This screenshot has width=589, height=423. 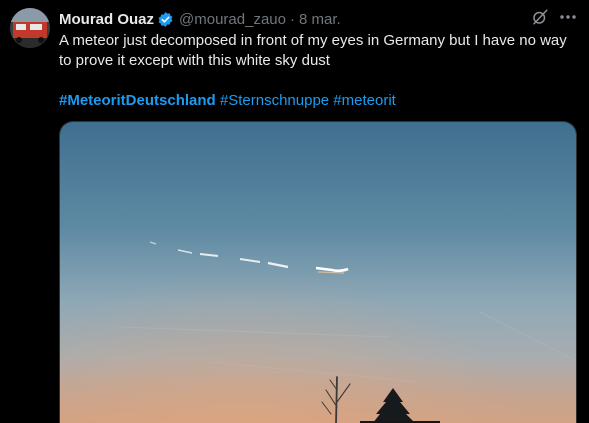 What do you see at coordinates (320, 19) in the screenshot?
I see `tweet-date: 8 mar.` at bounding box center [320, 19].